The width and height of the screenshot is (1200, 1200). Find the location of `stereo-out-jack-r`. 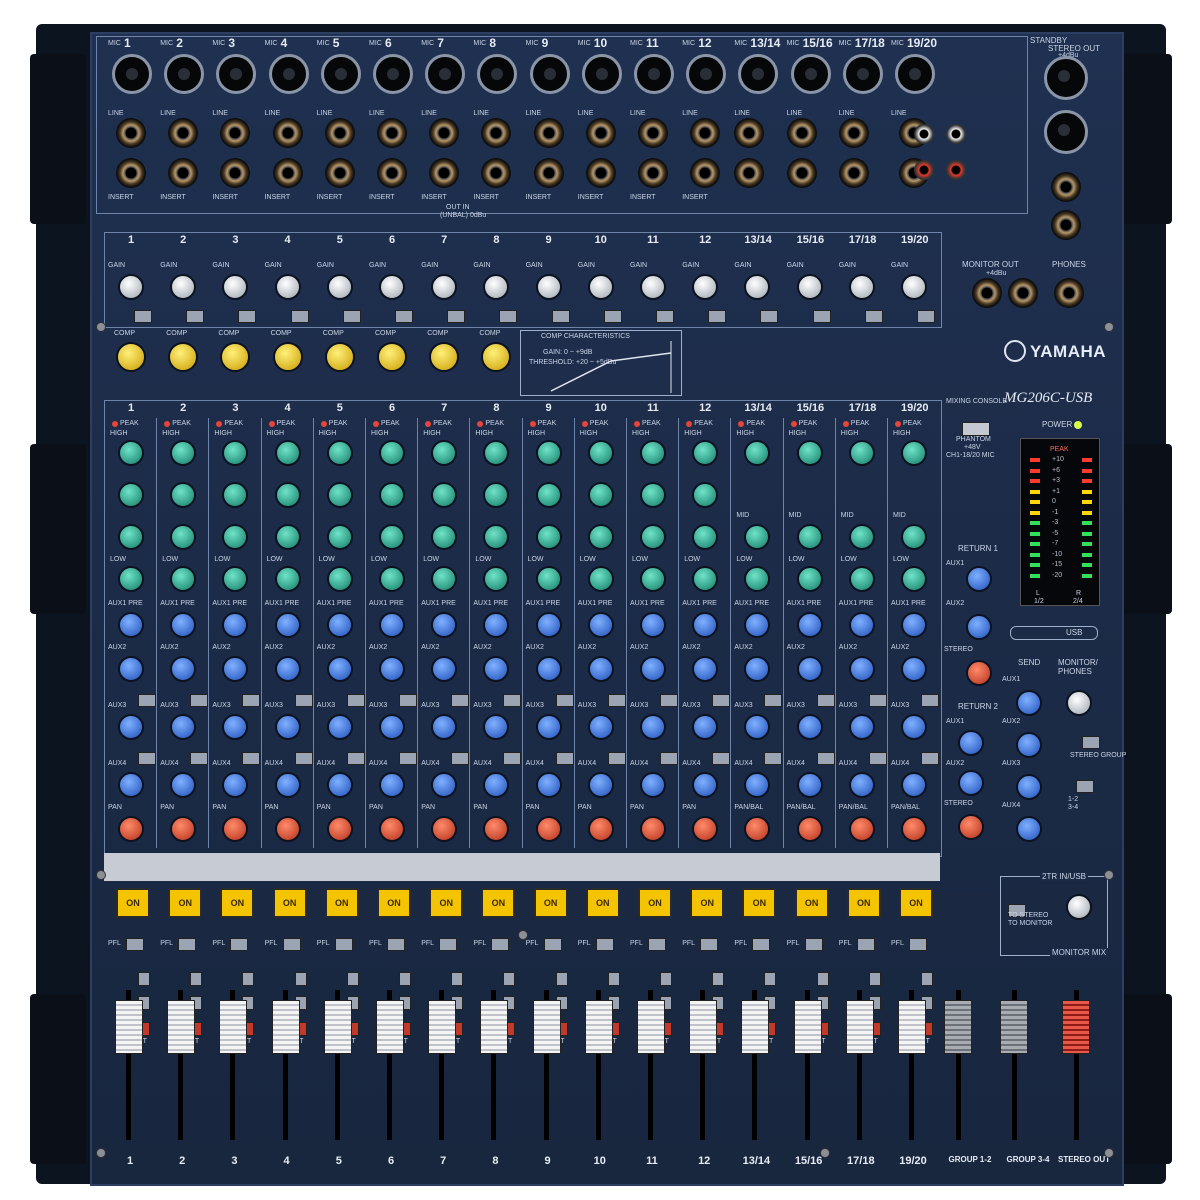

stereo-out-jack-r is located at coordinates (1066, 225).